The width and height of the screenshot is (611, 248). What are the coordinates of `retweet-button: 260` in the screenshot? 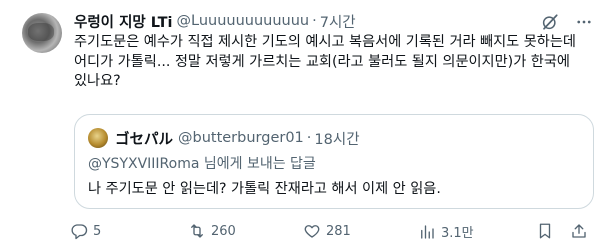 It's located at (212, 231).